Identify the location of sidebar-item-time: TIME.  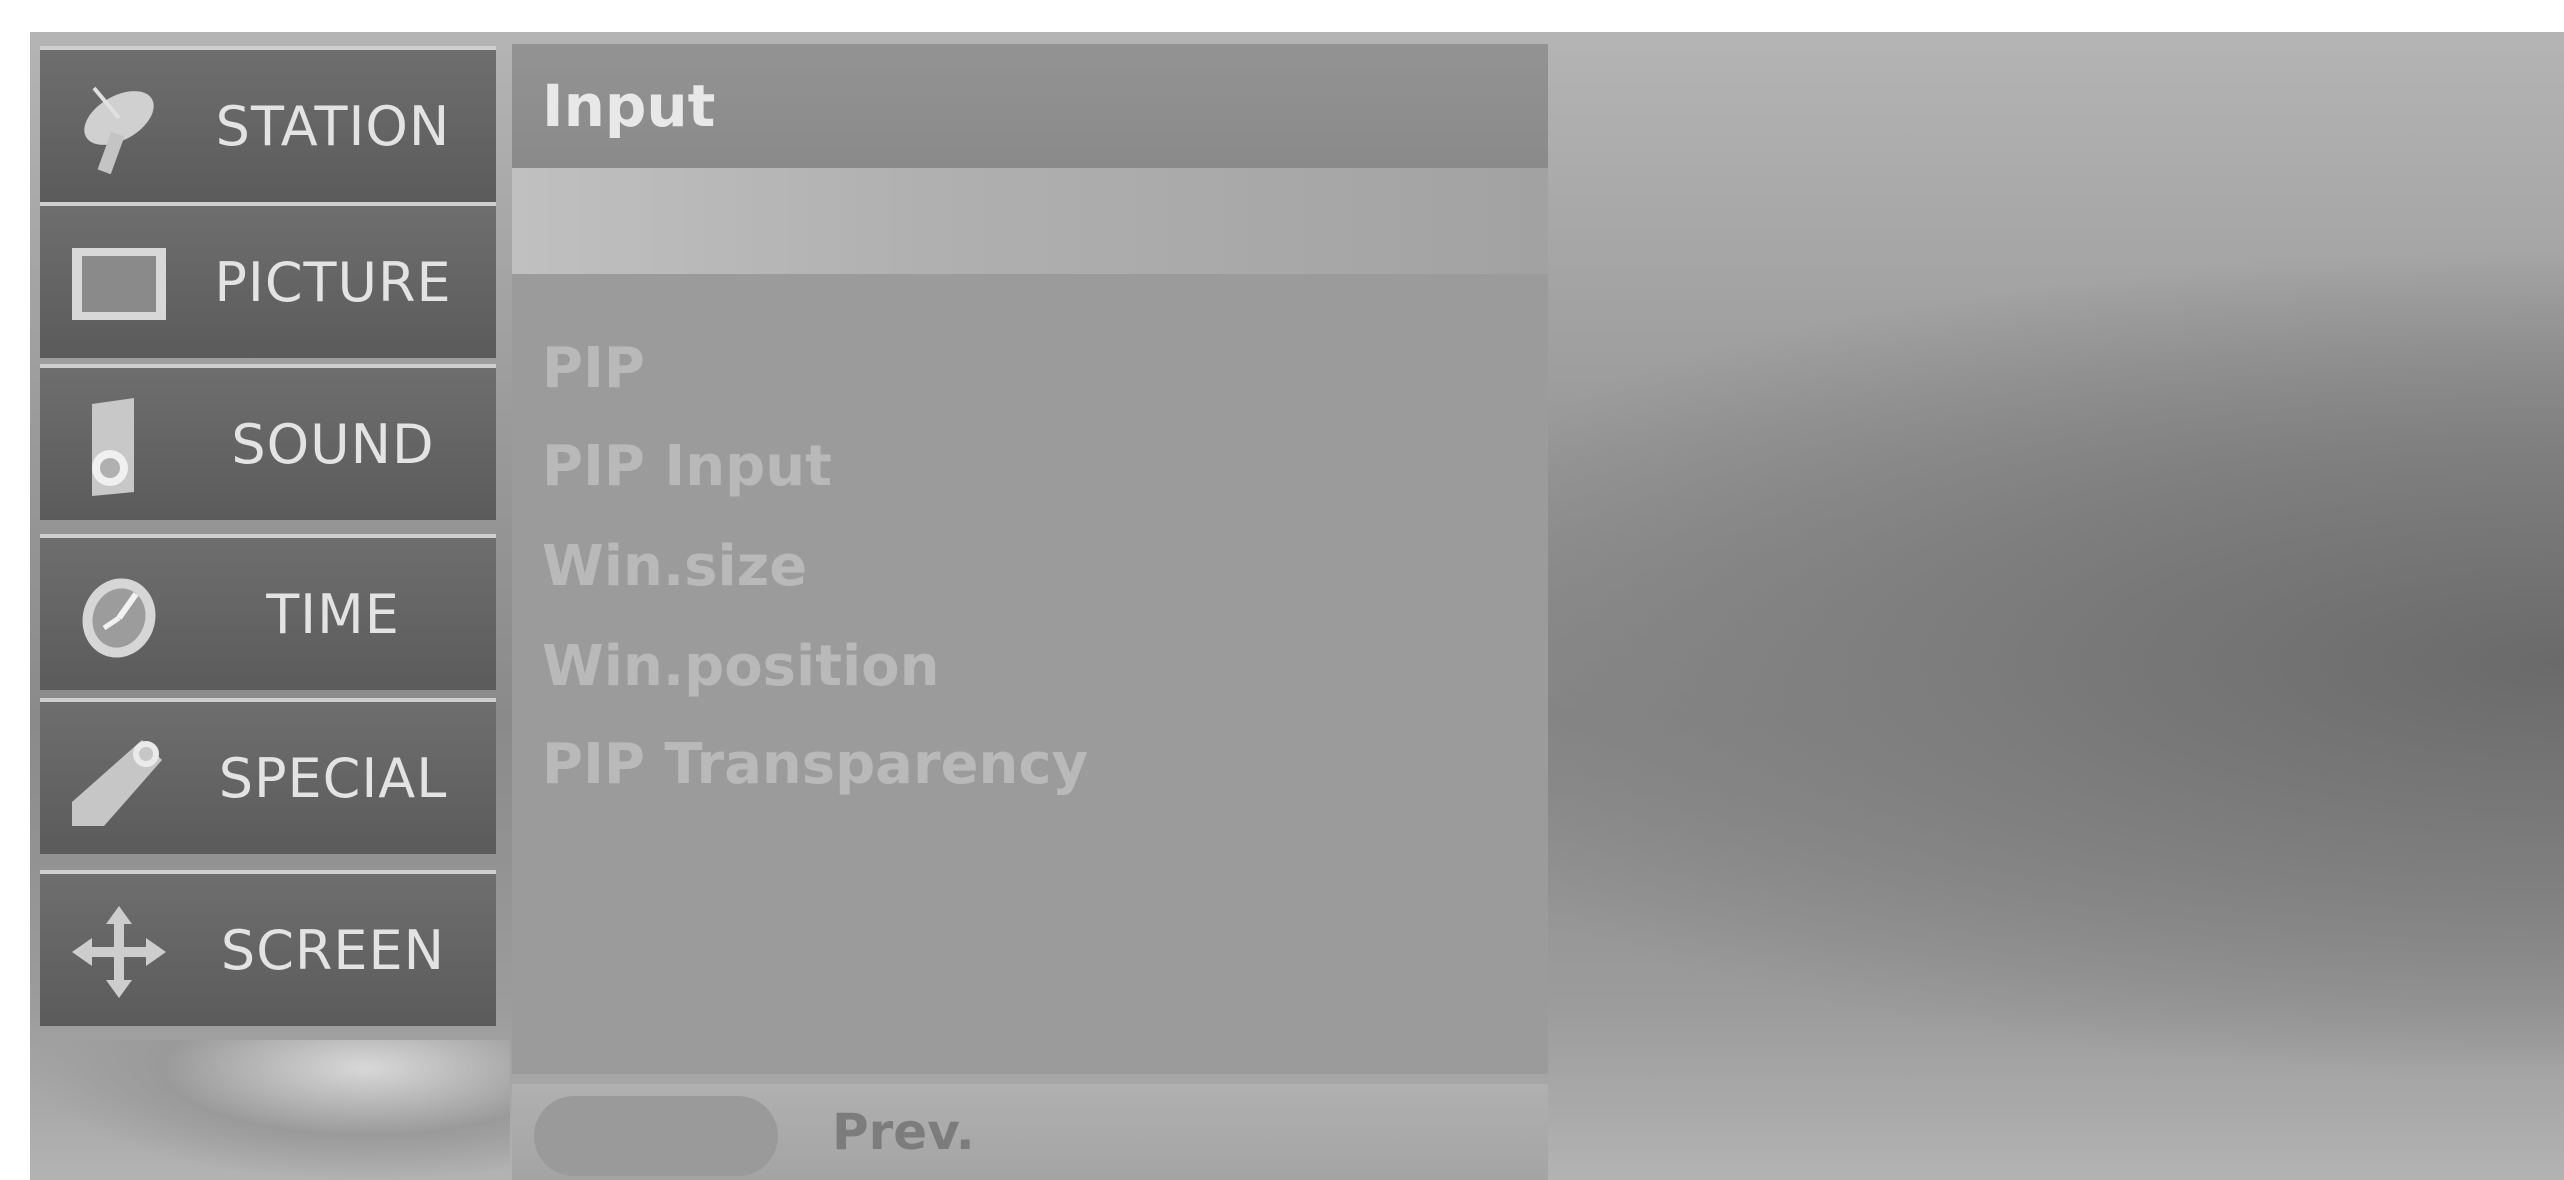
(268, 612).